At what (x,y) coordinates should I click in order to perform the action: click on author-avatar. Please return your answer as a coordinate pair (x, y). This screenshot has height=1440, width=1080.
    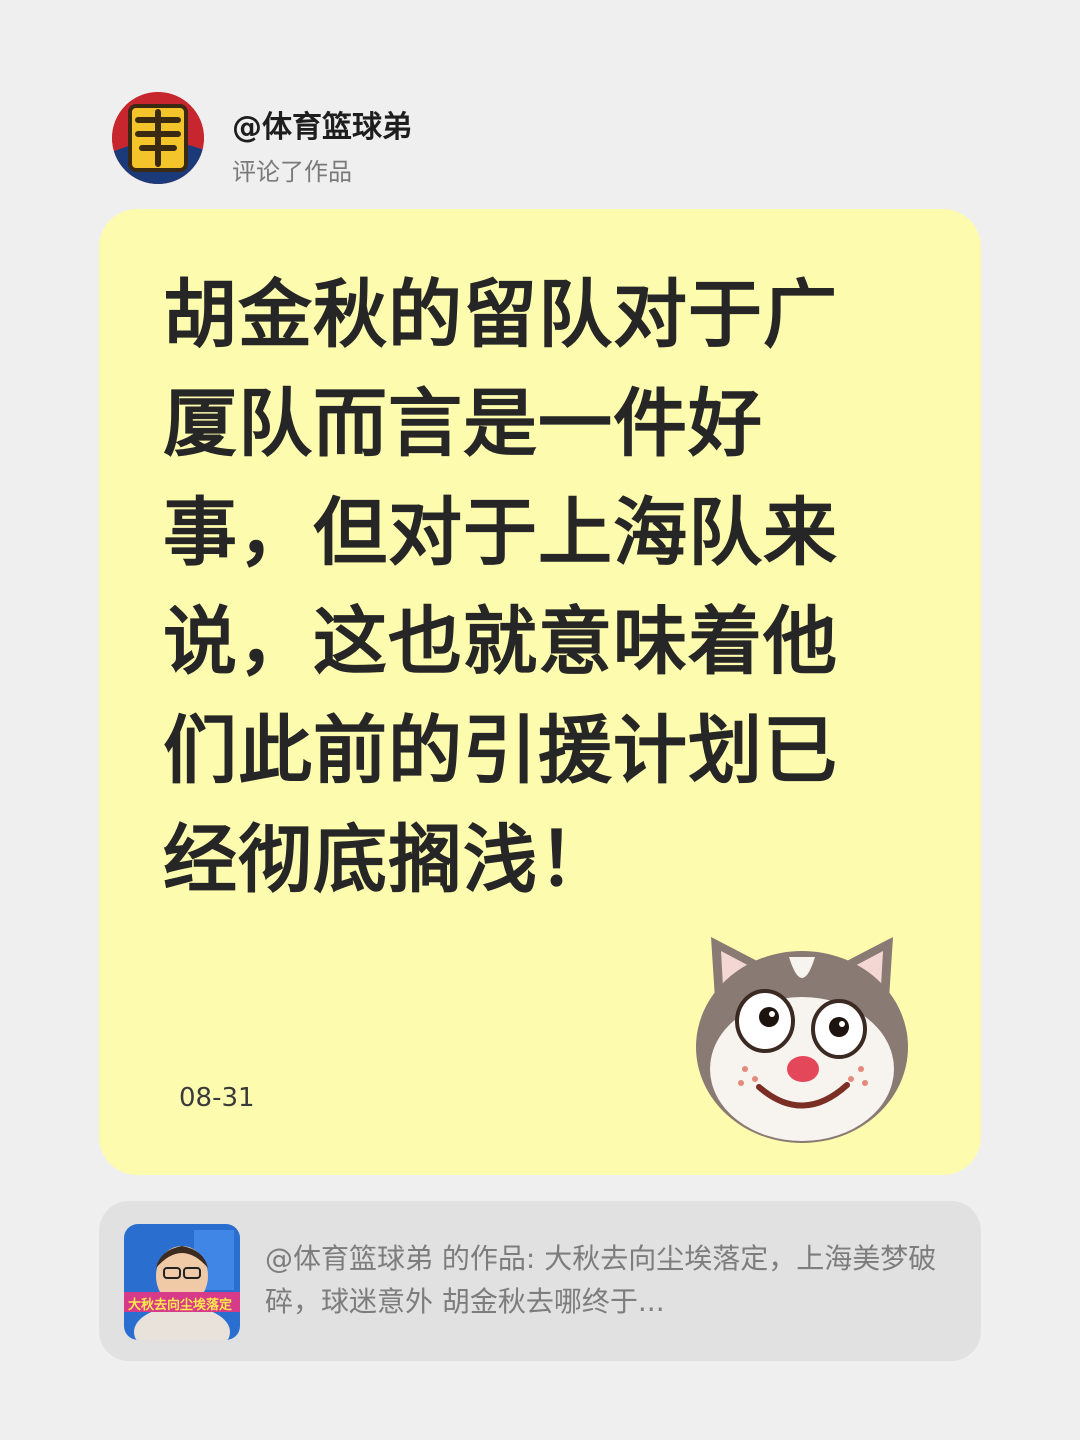
    Looking at the image, I should click on (158, 138).